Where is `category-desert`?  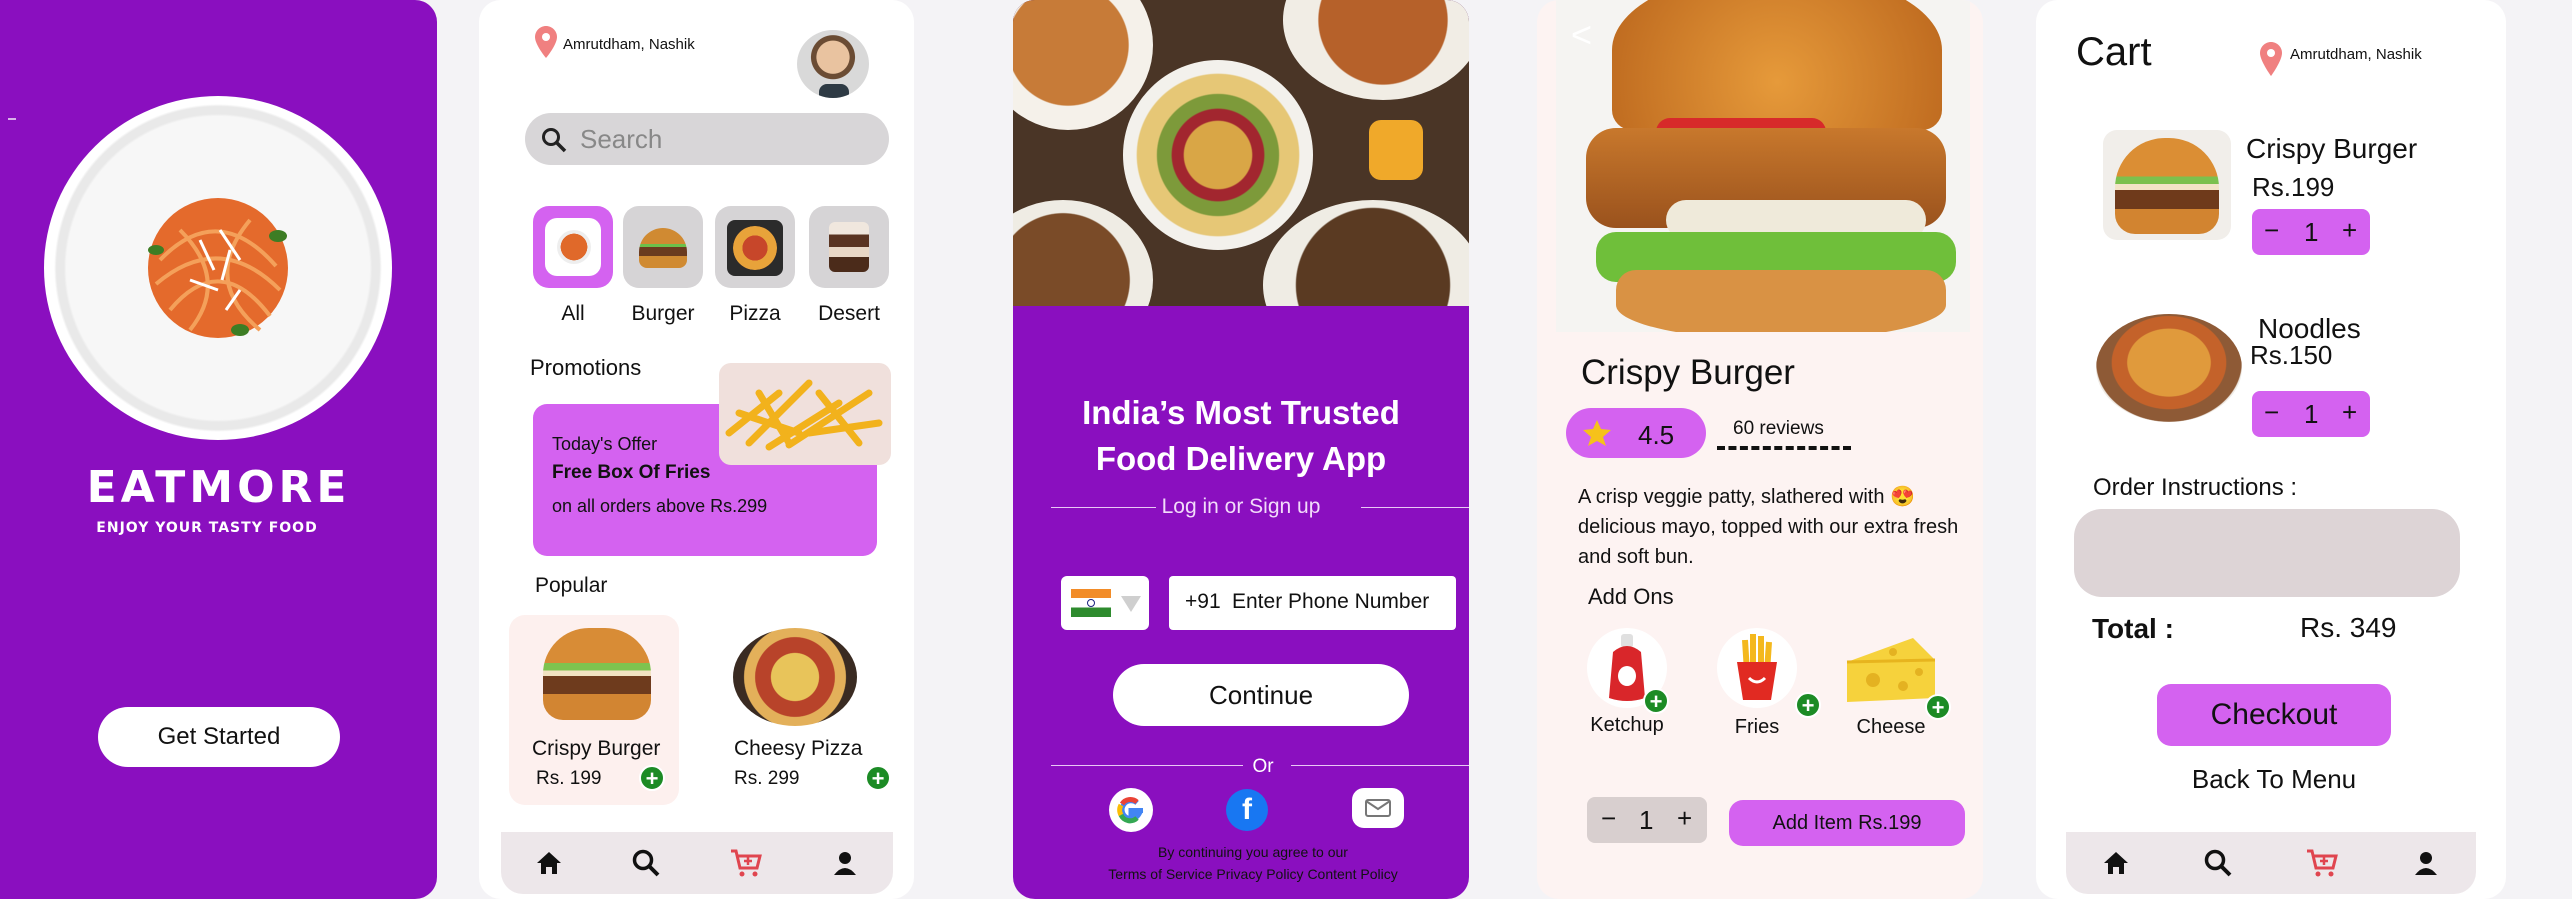
category-desert is located at coordinates (849, 247).